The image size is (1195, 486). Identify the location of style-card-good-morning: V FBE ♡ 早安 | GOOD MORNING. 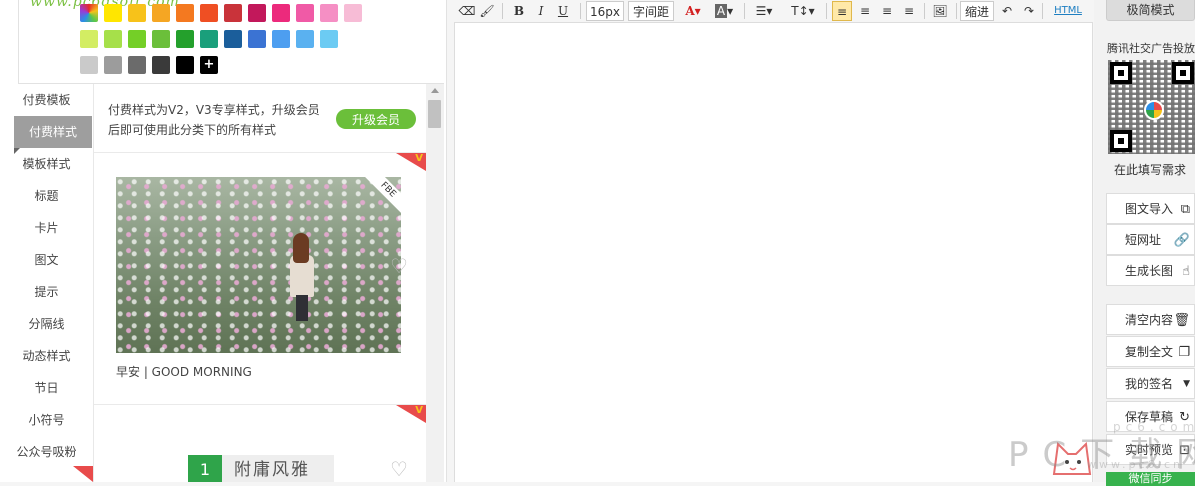
(260, 279).